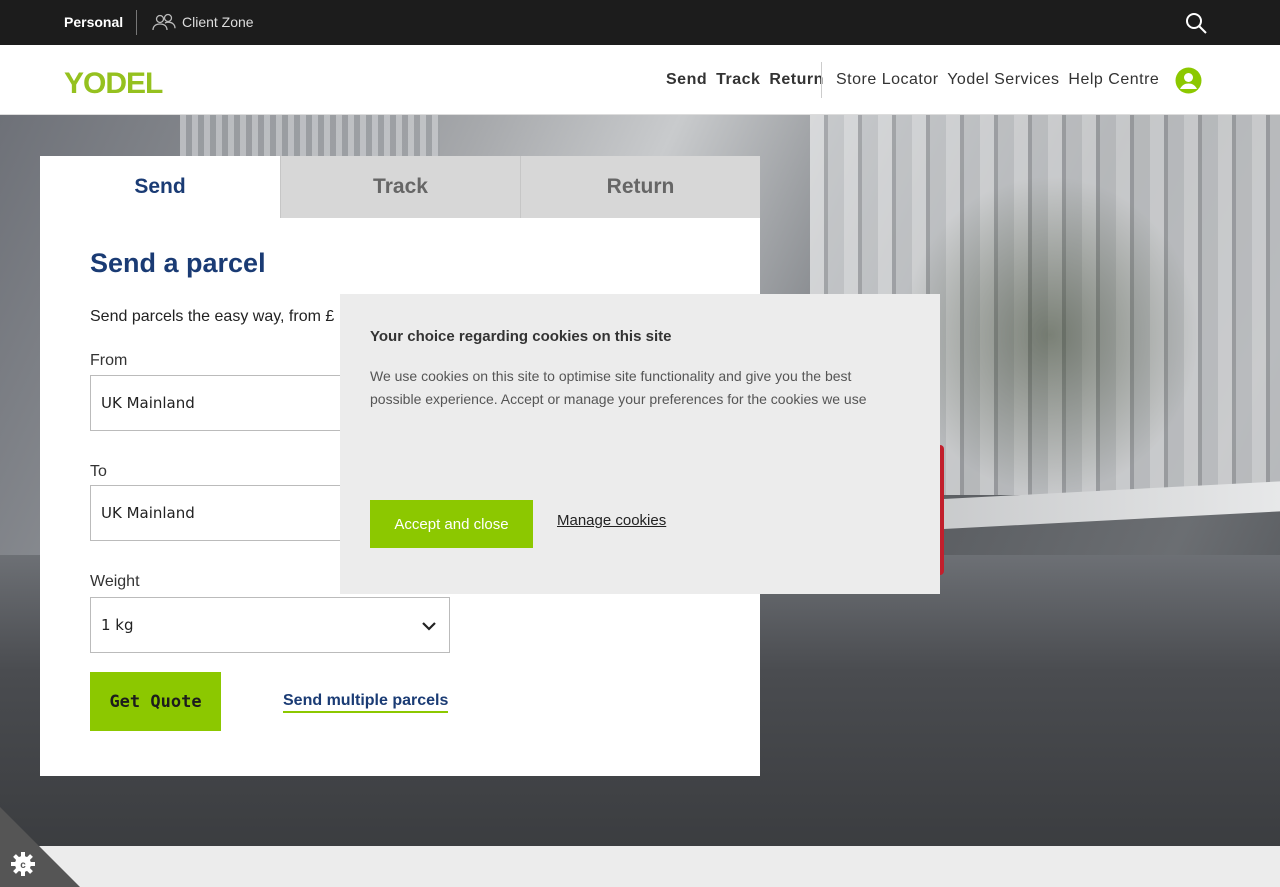  What do you see at coordinates (155, 701) in the screenshot?
I see `get-quote-button: Get Quote` at bounding box center [155, 701].